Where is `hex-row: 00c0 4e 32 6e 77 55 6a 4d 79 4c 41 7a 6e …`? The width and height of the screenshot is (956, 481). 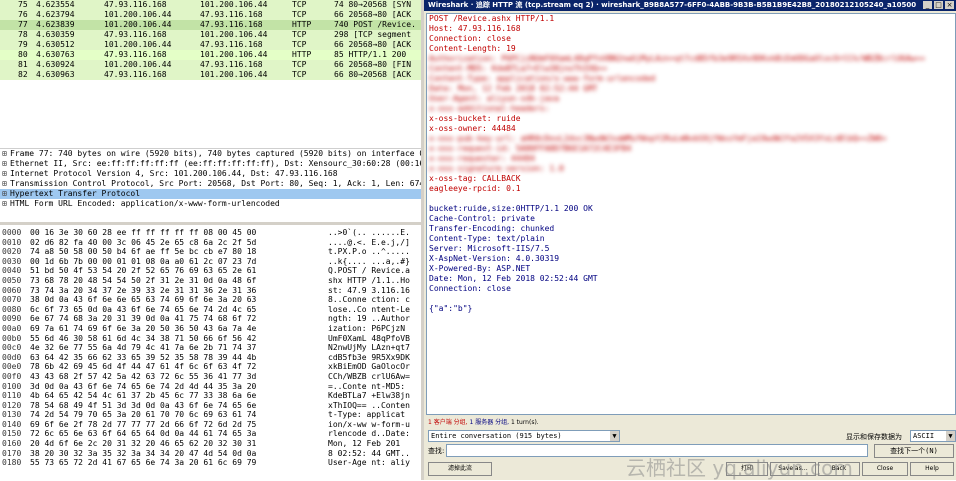 hex-row: 00c0 4e 32 6e 77 55 6a 4d 79 4c 41 7a 6e … is located at coordinates (210, 348).